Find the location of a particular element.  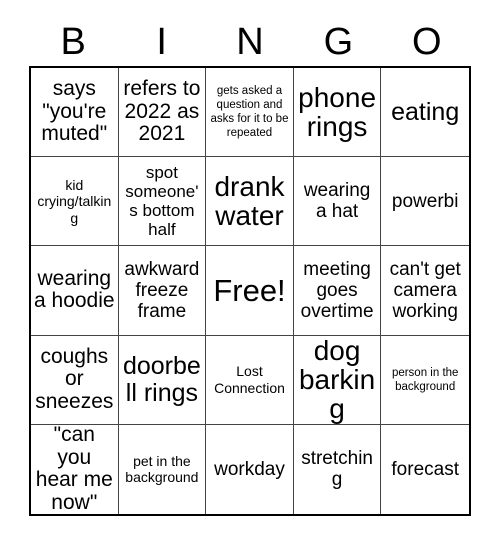

bingo-cell-i5: pet in the background is located at coordinates (162, 469).